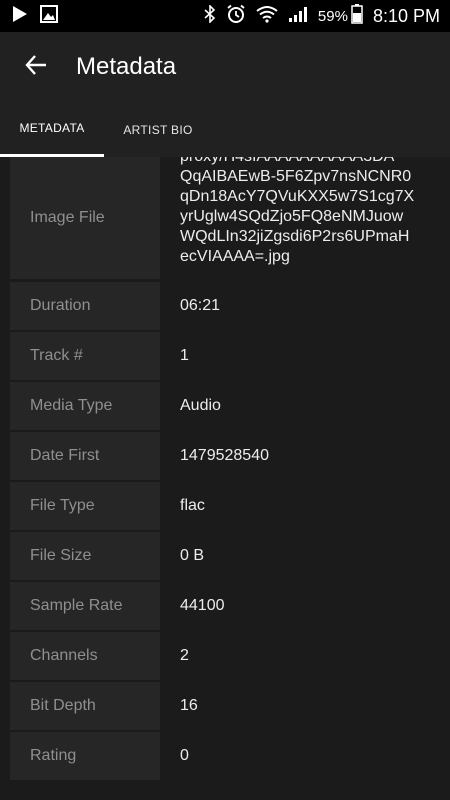  What do you see at coordinates (225, 129) in the screenshot?
I see `tab-bar: METADATA ARTIST BIO` at bounding box center [225, 129].